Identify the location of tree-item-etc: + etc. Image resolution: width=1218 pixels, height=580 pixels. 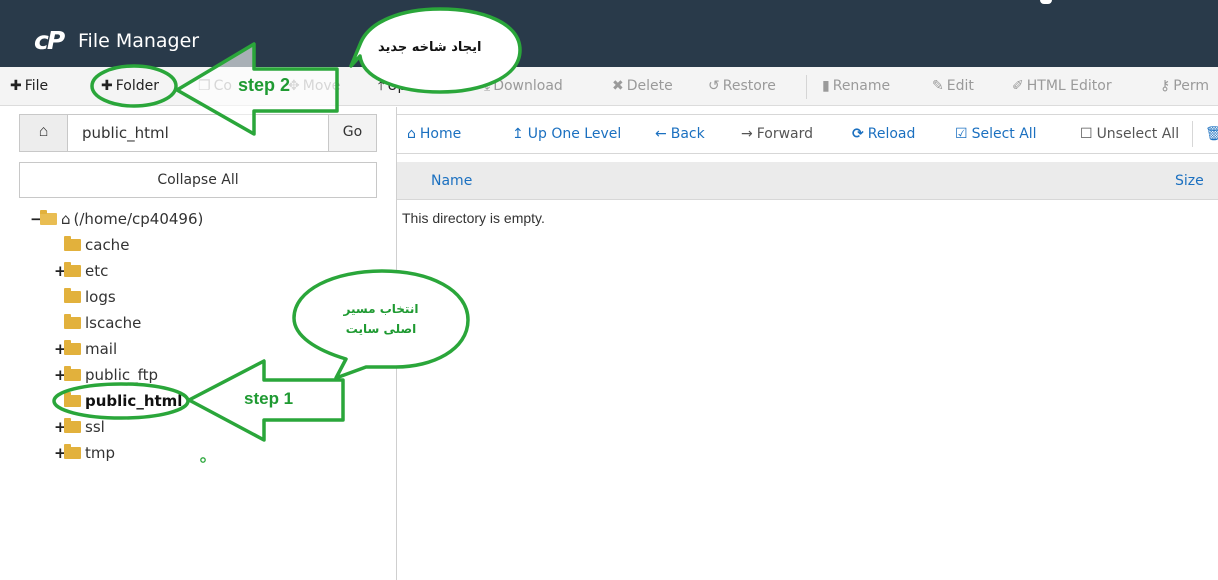
(81, 274).